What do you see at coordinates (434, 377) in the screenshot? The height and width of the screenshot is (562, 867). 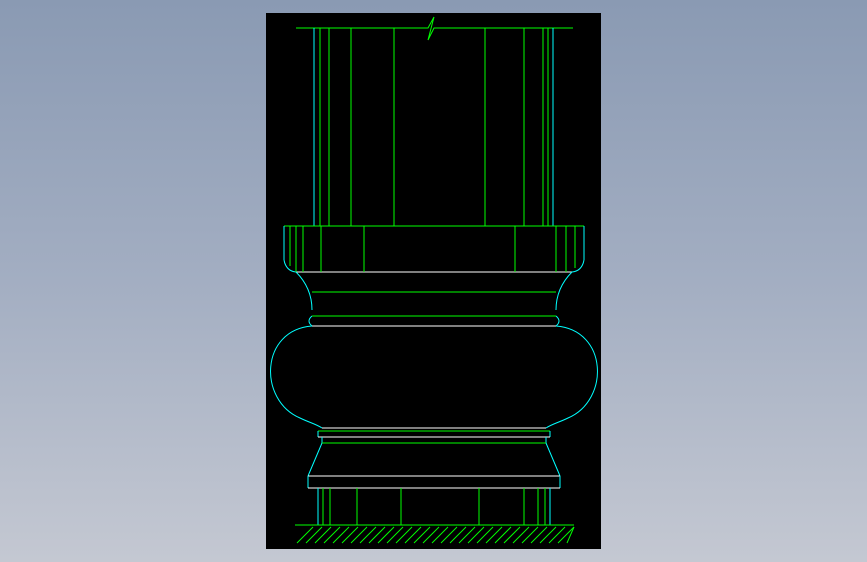 I see `bulbous-drum` at bounding box center [434, 377].